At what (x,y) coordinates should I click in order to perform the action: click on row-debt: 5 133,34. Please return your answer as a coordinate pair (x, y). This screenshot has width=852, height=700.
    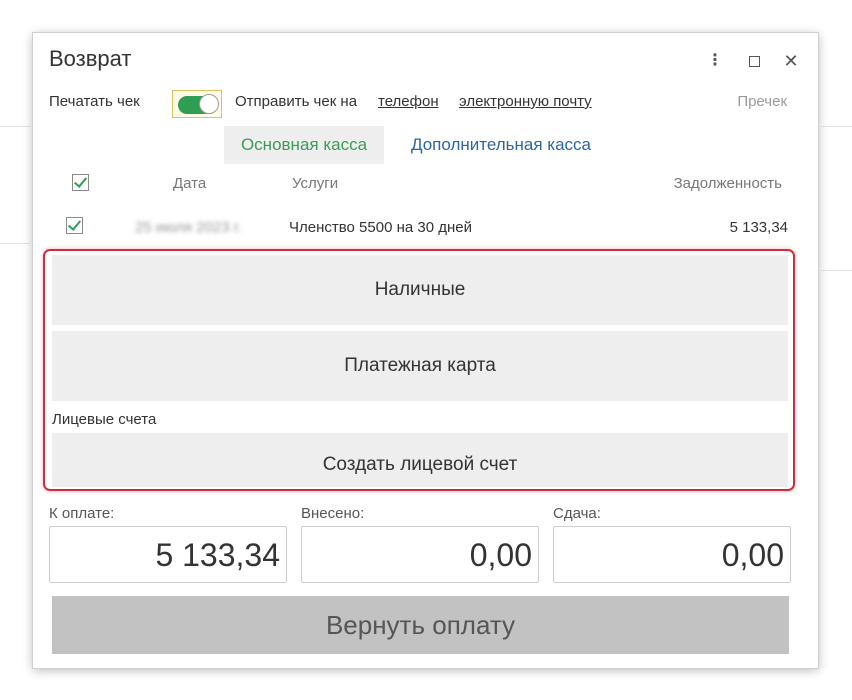
    Looking at the image, I should click on (758, 227).